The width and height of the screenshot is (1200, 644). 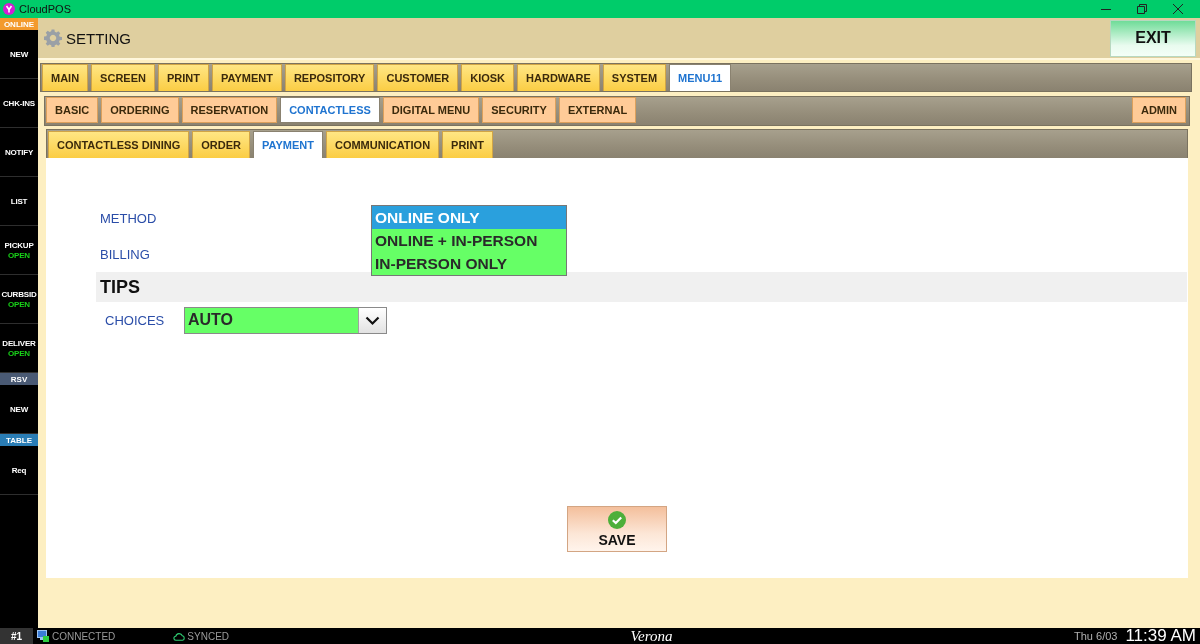 I want to click on tab: BASIC, so click(x=72, y=110).